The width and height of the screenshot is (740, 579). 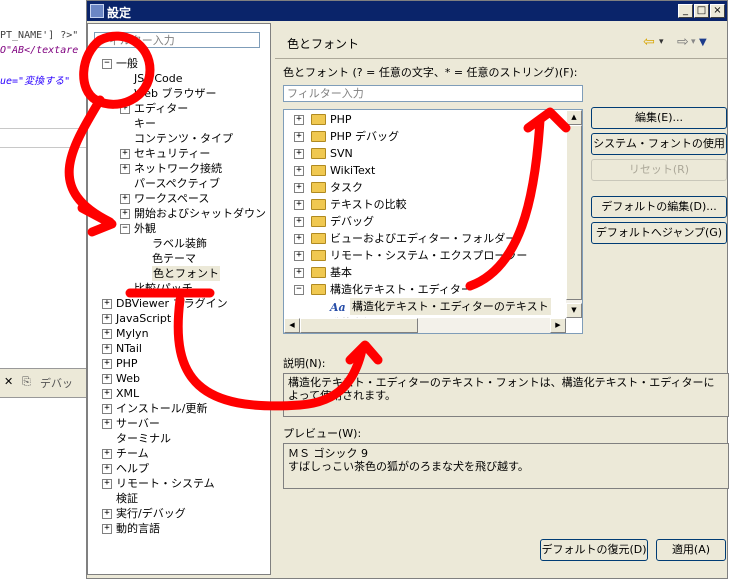 I want to click on debug-tab-label: デバッ, so click(x=56, y=383).